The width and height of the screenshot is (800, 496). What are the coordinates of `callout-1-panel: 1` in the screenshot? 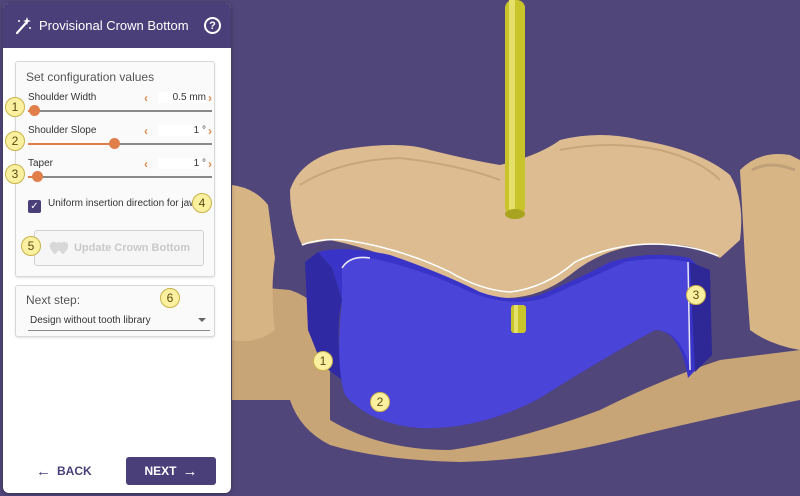 It's located at (15, 107).